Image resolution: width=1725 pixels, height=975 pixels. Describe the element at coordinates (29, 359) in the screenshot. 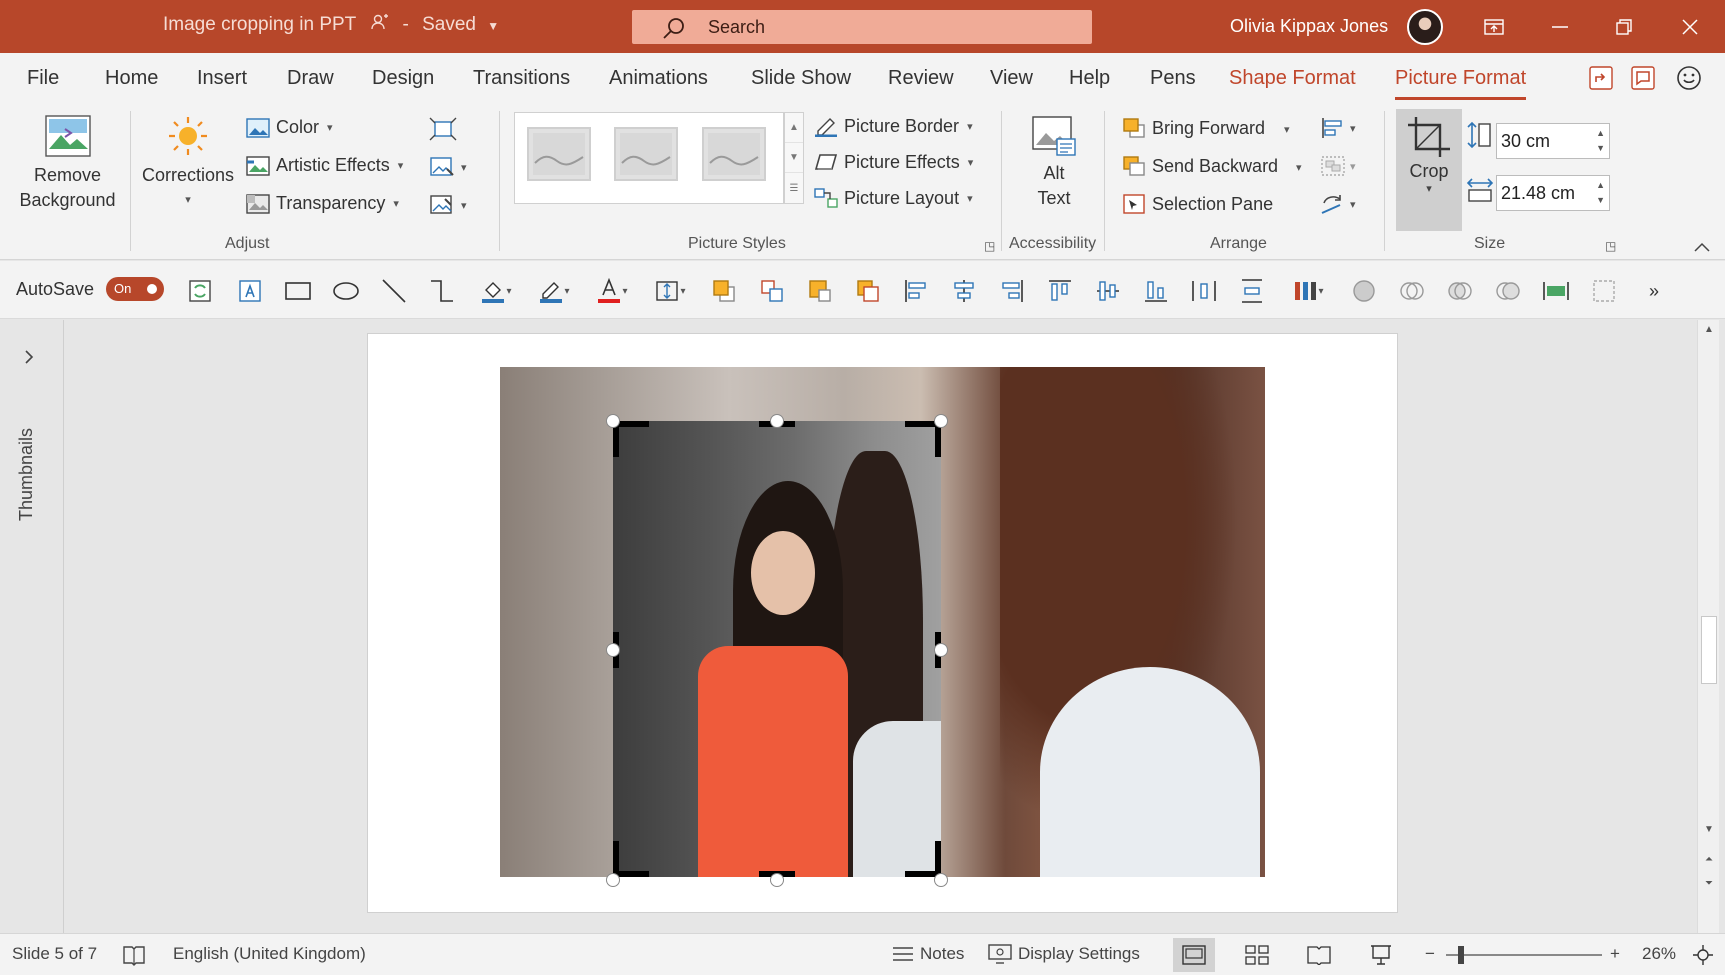

I see `expand-thumbnails-button` at that location.